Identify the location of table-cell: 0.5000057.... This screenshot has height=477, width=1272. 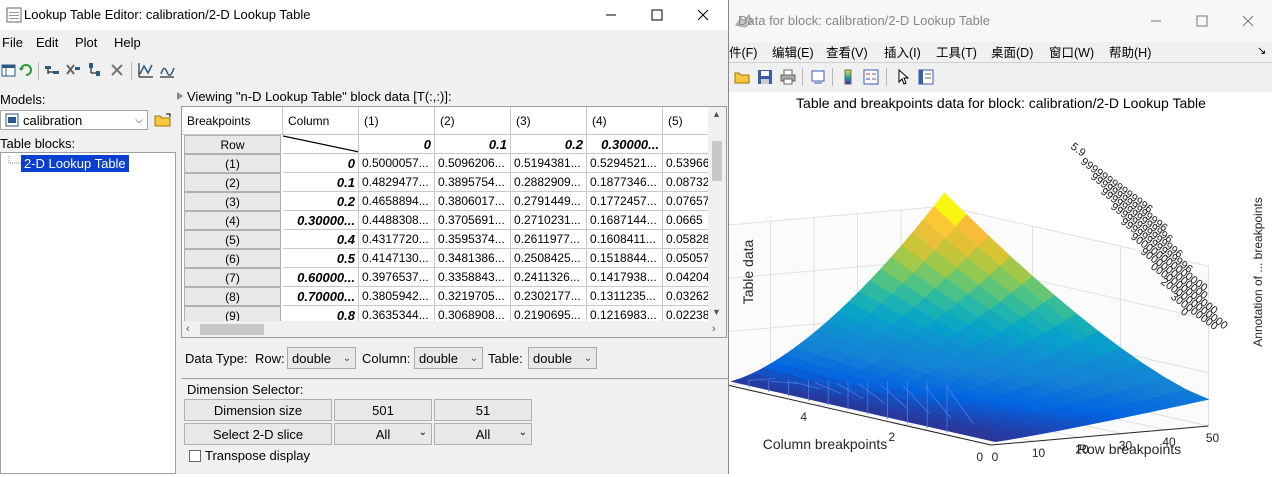
(397, 163).